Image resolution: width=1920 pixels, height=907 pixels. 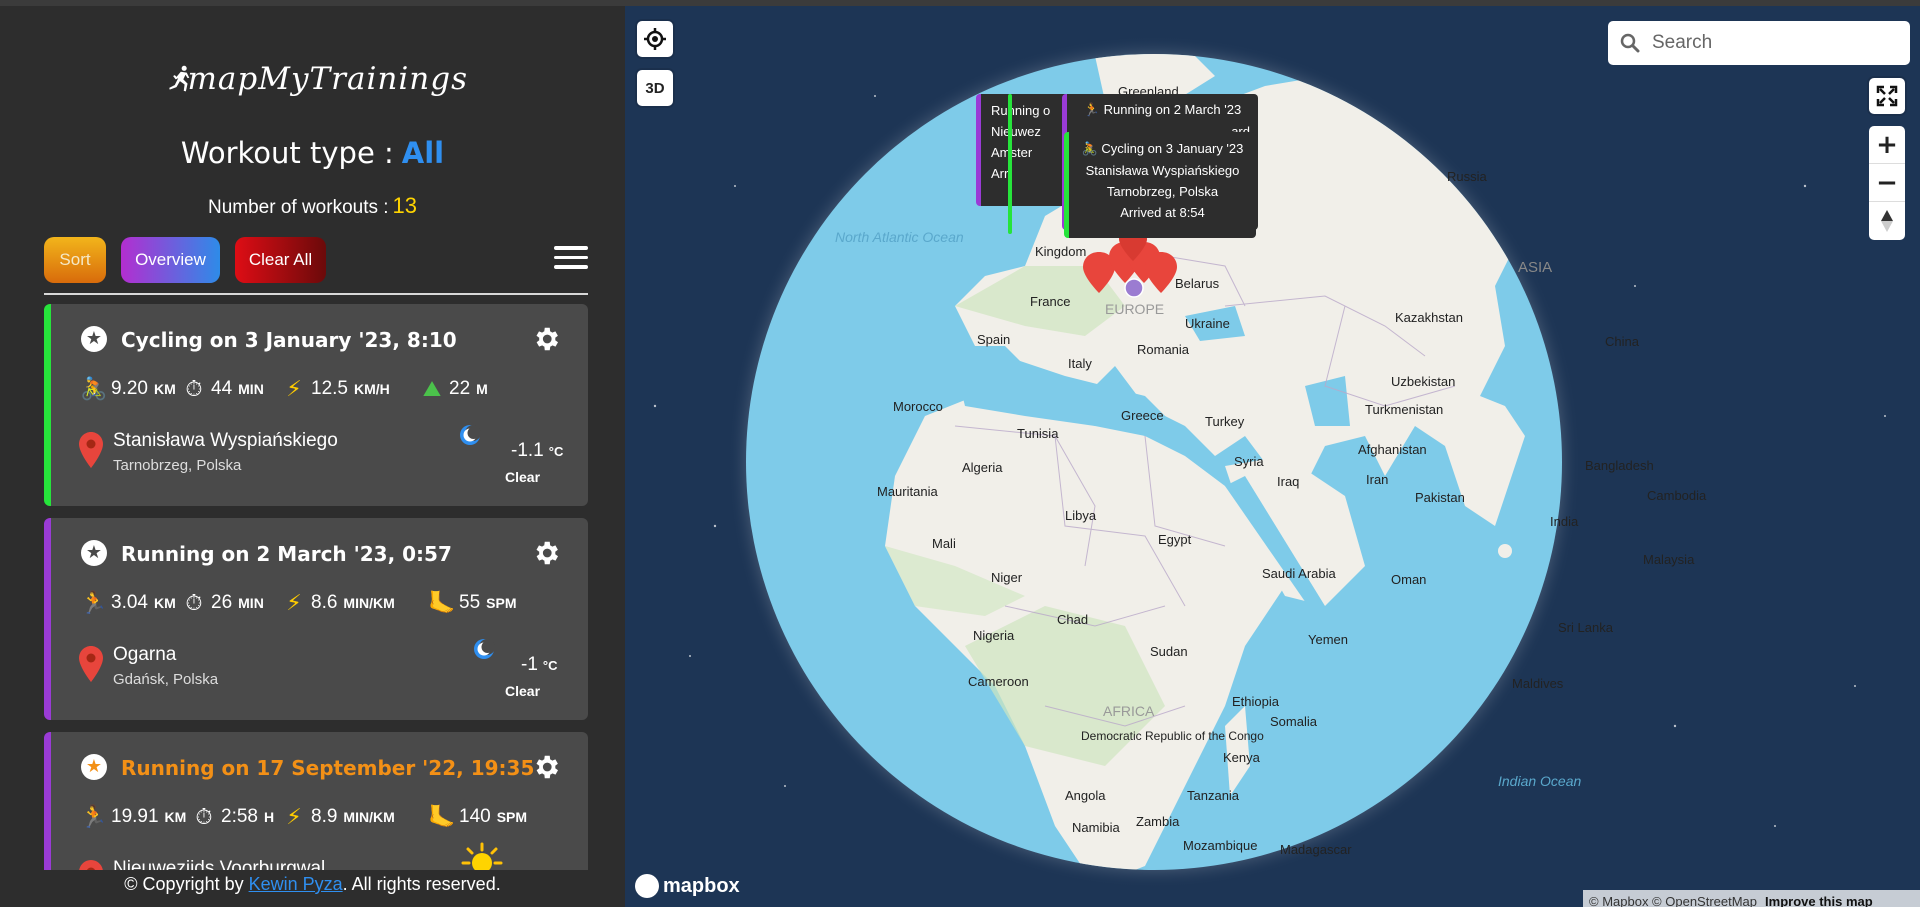 I want to click on improve-map-link: Improve this map, so click(x=1819, y=900).